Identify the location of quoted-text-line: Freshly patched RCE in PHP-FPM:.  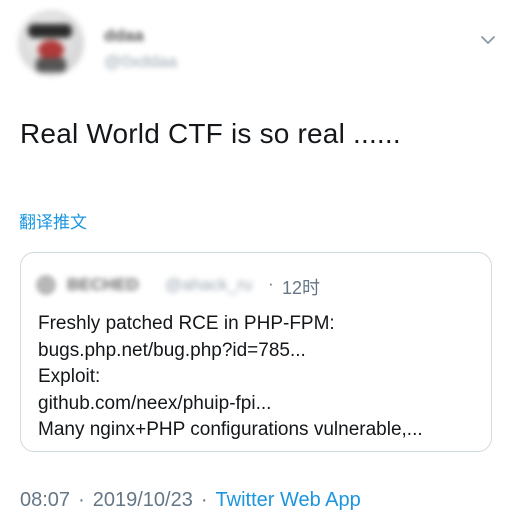
(186, 323).